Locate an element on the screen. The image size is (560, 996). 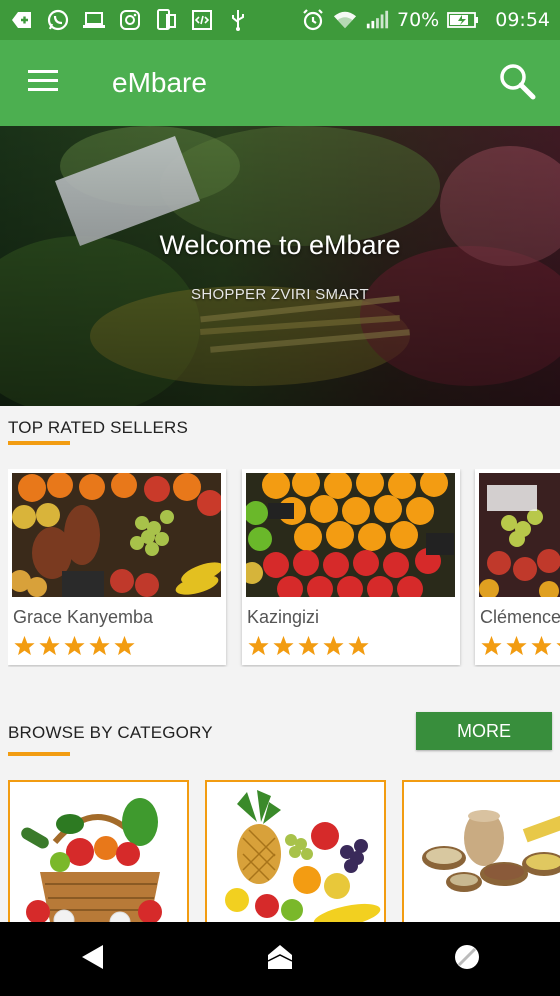
battery-percent: 70% is located at coordinates (418, 20).